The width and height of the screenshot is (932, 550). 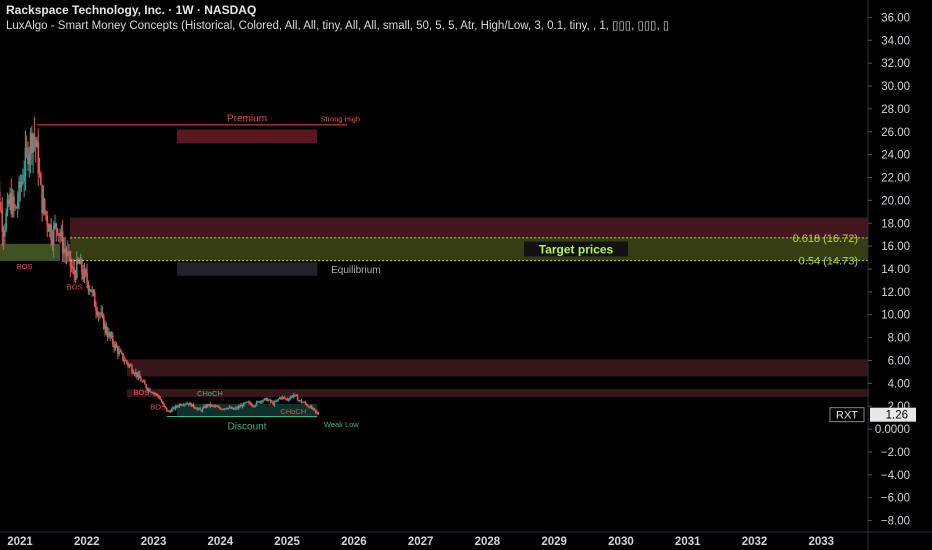 What do you see at coordinates (755, 542) in the screenshot?
I see `time-tick-label: 2032` at bounding box center [755, 542].